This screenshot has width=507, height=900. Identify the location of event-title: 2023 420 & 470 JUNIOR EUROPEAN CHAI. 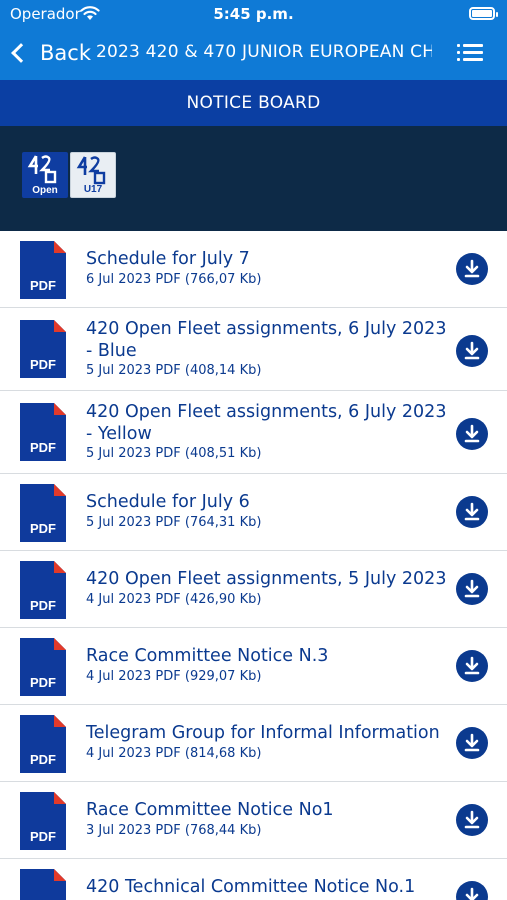
(264, 52).